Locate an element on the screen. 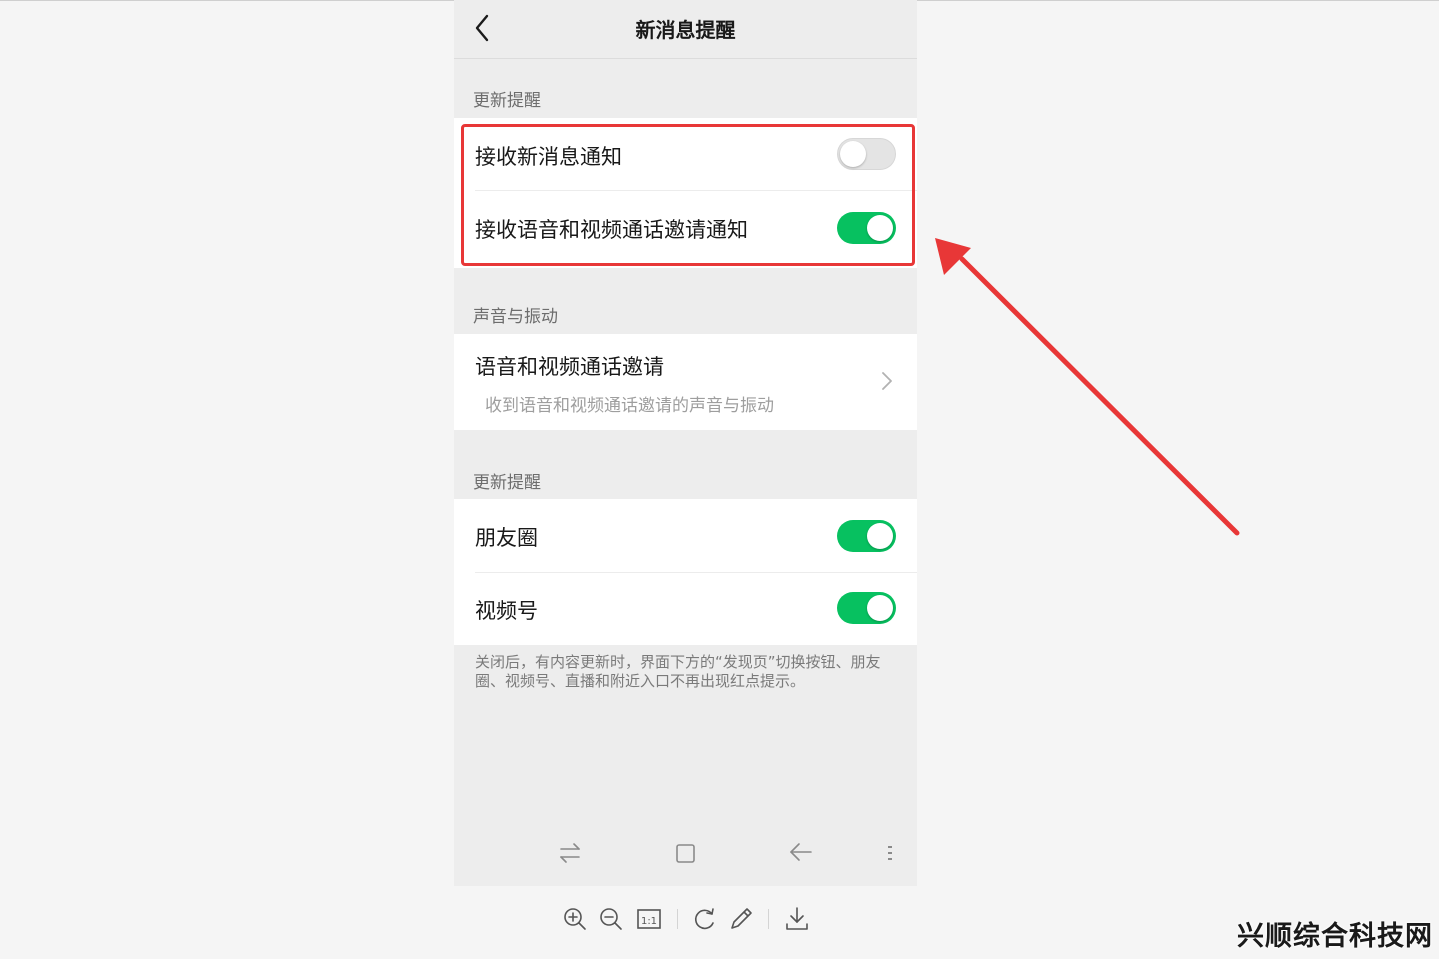 The image size is (1439, 959). section-label-update: 更新提醒 is located at coordinates (507, 483).